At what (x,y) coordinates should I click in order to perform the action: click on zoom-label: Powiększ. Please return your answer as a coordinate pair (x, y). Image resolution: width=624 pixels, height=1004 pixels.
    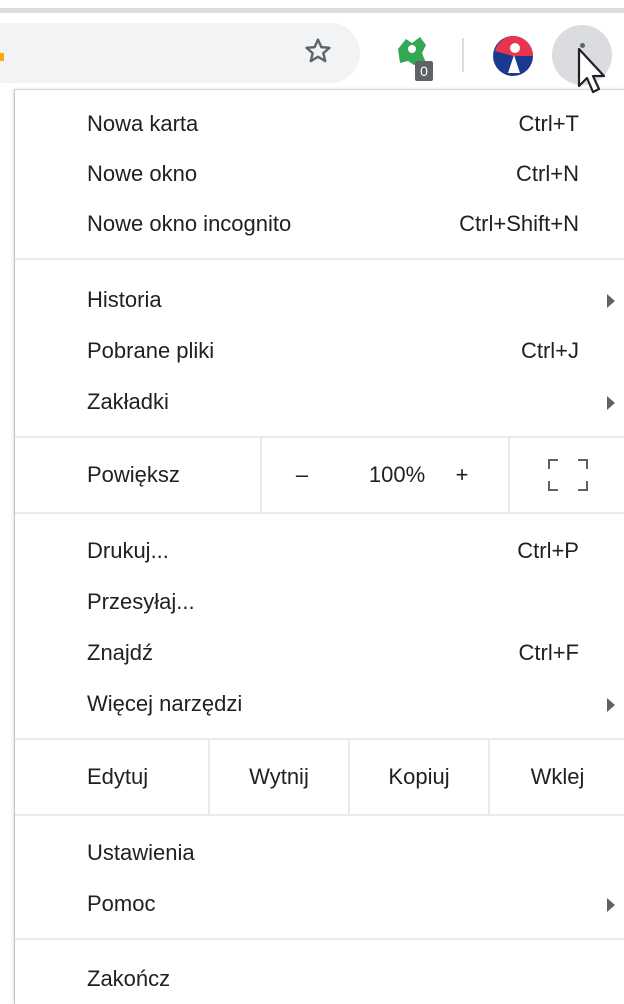
    Looking at the image, I should click on (133, 474).